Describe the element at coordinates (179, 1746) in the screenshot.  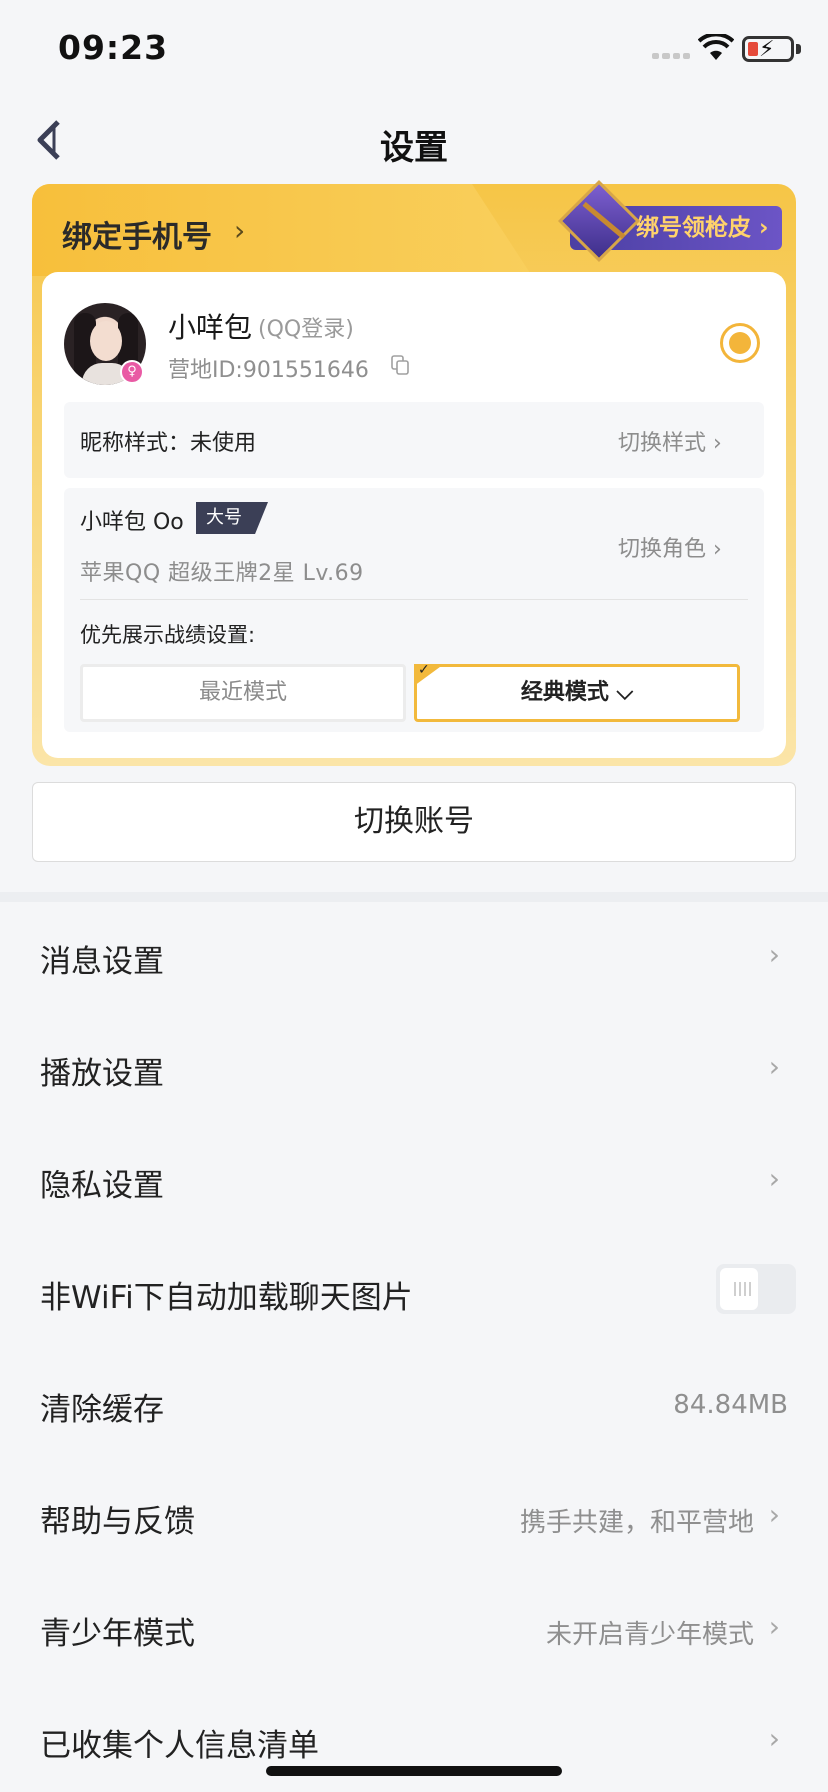
I see `list-item-label: 已收集个人信息清单` at that location.